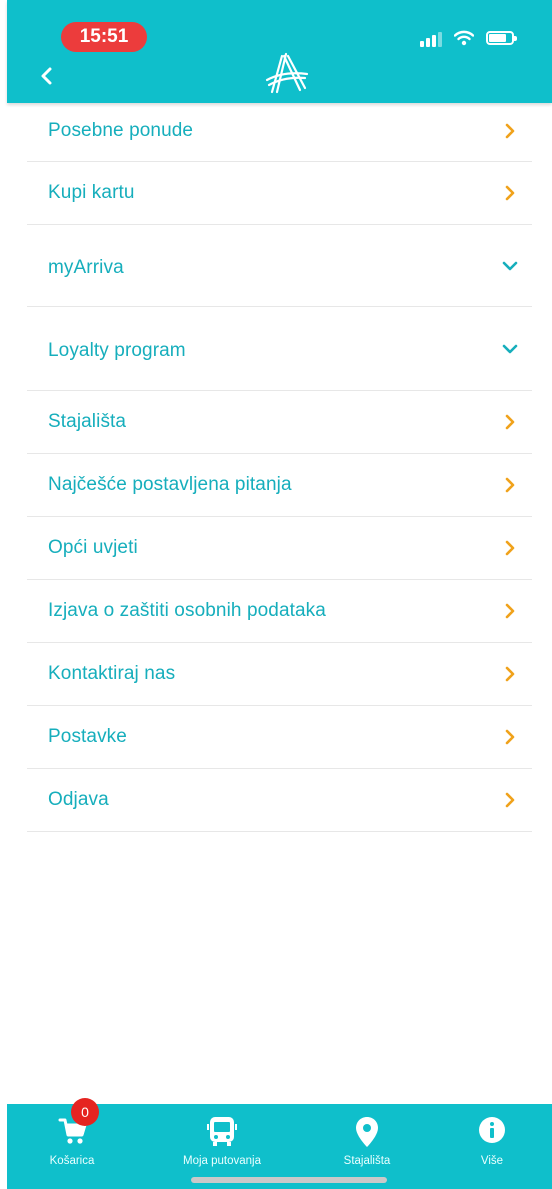  I want to click on menu-item-label: Opći uvjeti, so click(93, 547).